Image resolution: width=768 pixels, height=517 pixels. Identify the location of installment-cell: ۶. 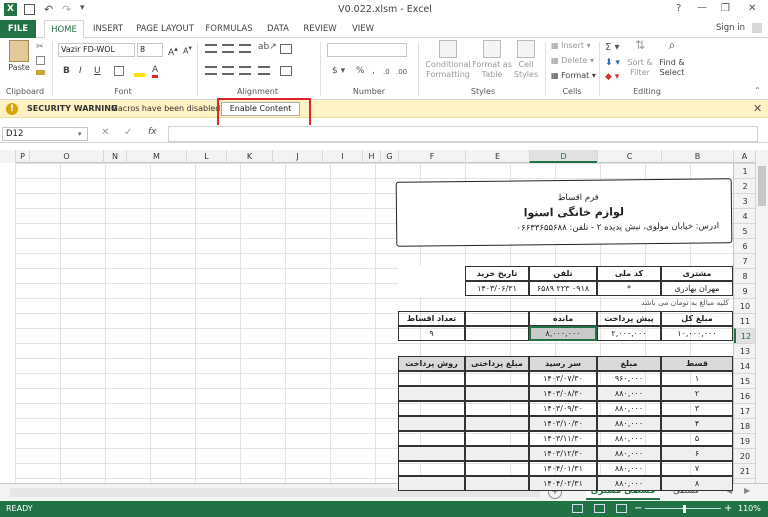
(697, 453).